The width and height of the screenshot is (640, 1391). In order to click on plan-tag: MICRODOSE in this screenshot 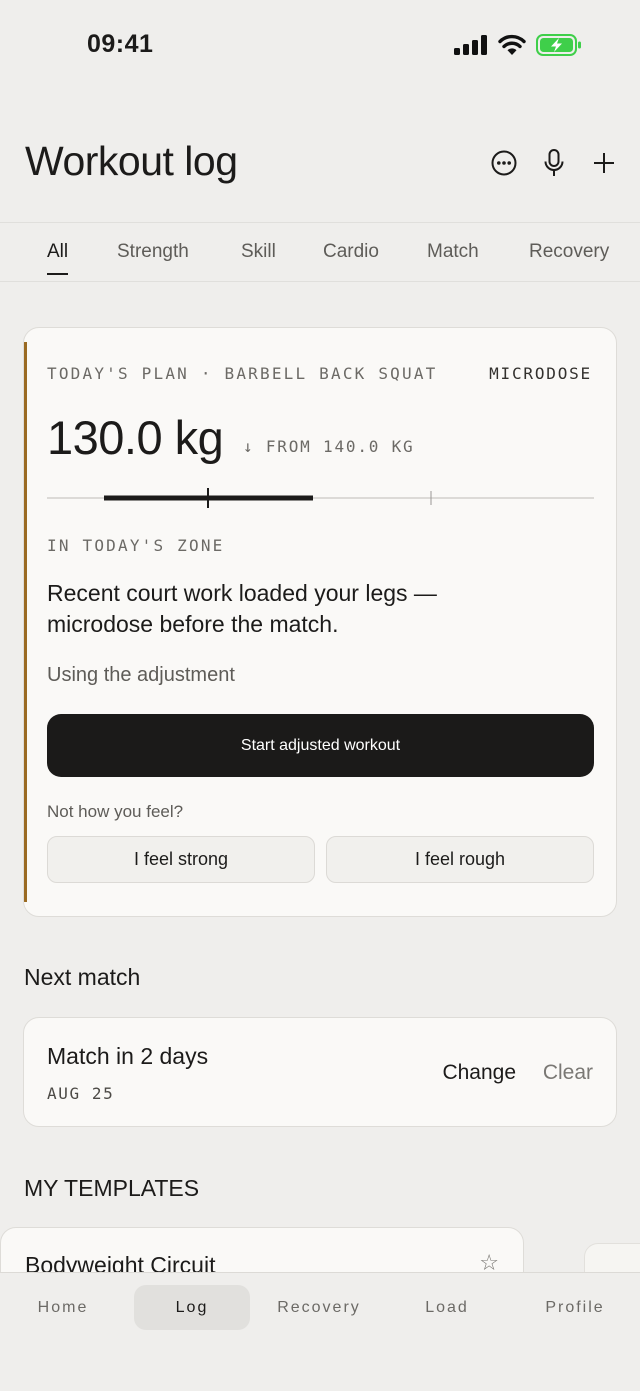, I will do `click(540, 373)`.